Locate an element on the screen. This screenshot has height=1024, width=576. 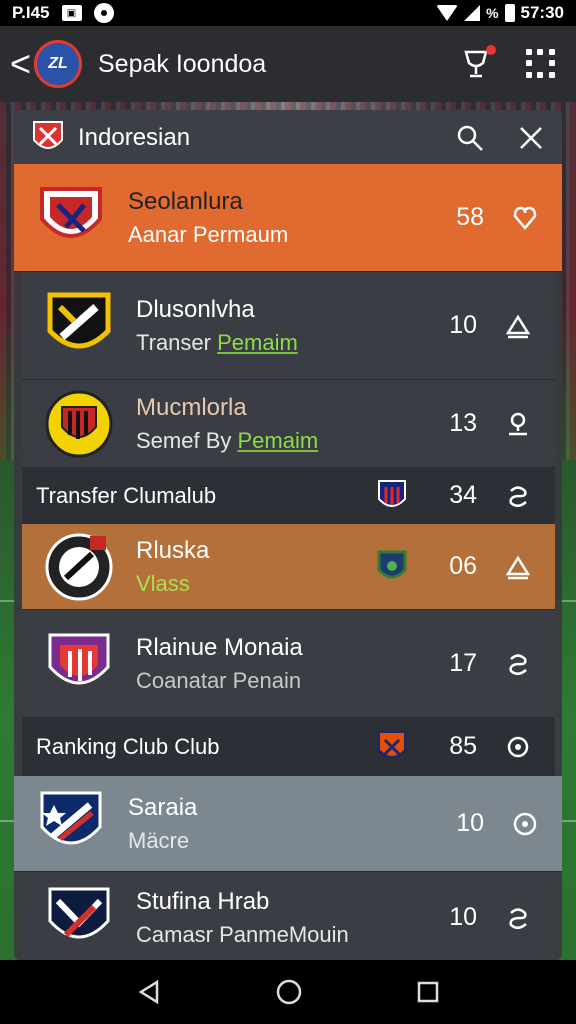
close-icon is located at coordinates (531, 138).